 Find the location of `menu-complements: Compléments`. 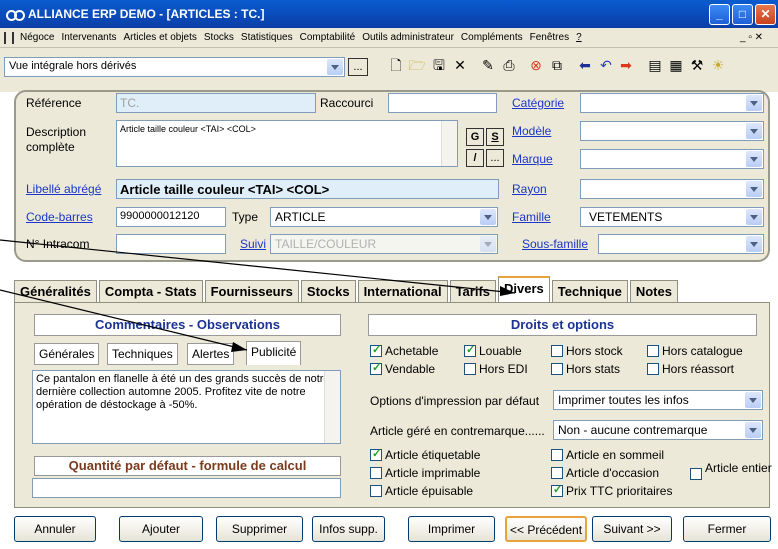

menu-complements: Compléments is located at coordinates (492, 37).